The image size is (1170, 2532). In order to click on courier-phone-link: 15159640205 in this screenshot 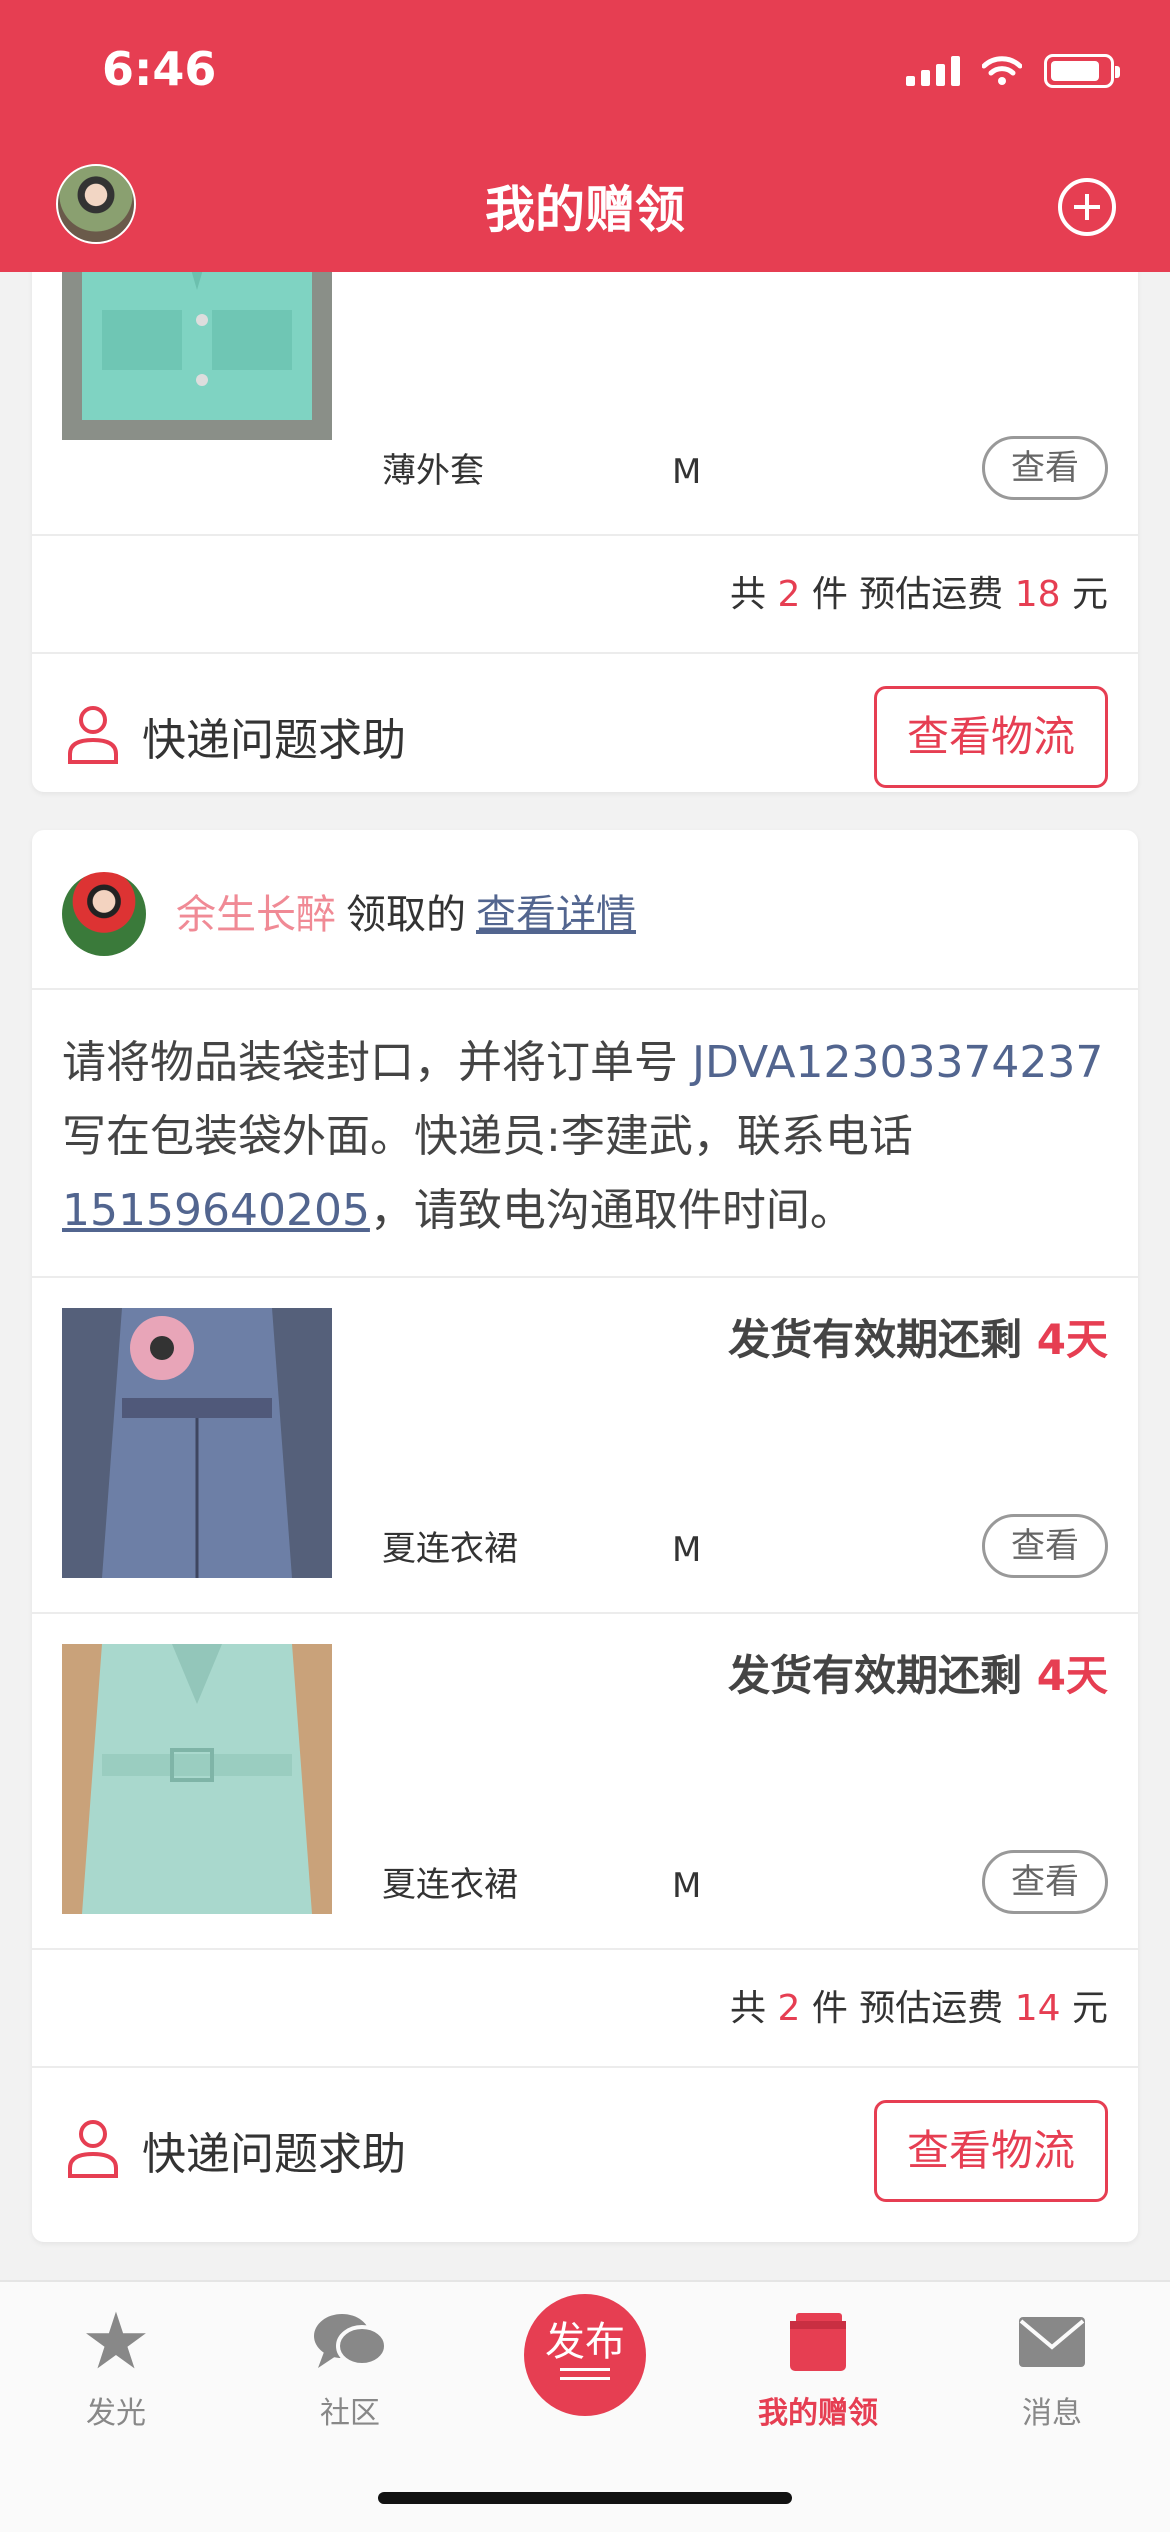, I will do `click(216, 1210)`.